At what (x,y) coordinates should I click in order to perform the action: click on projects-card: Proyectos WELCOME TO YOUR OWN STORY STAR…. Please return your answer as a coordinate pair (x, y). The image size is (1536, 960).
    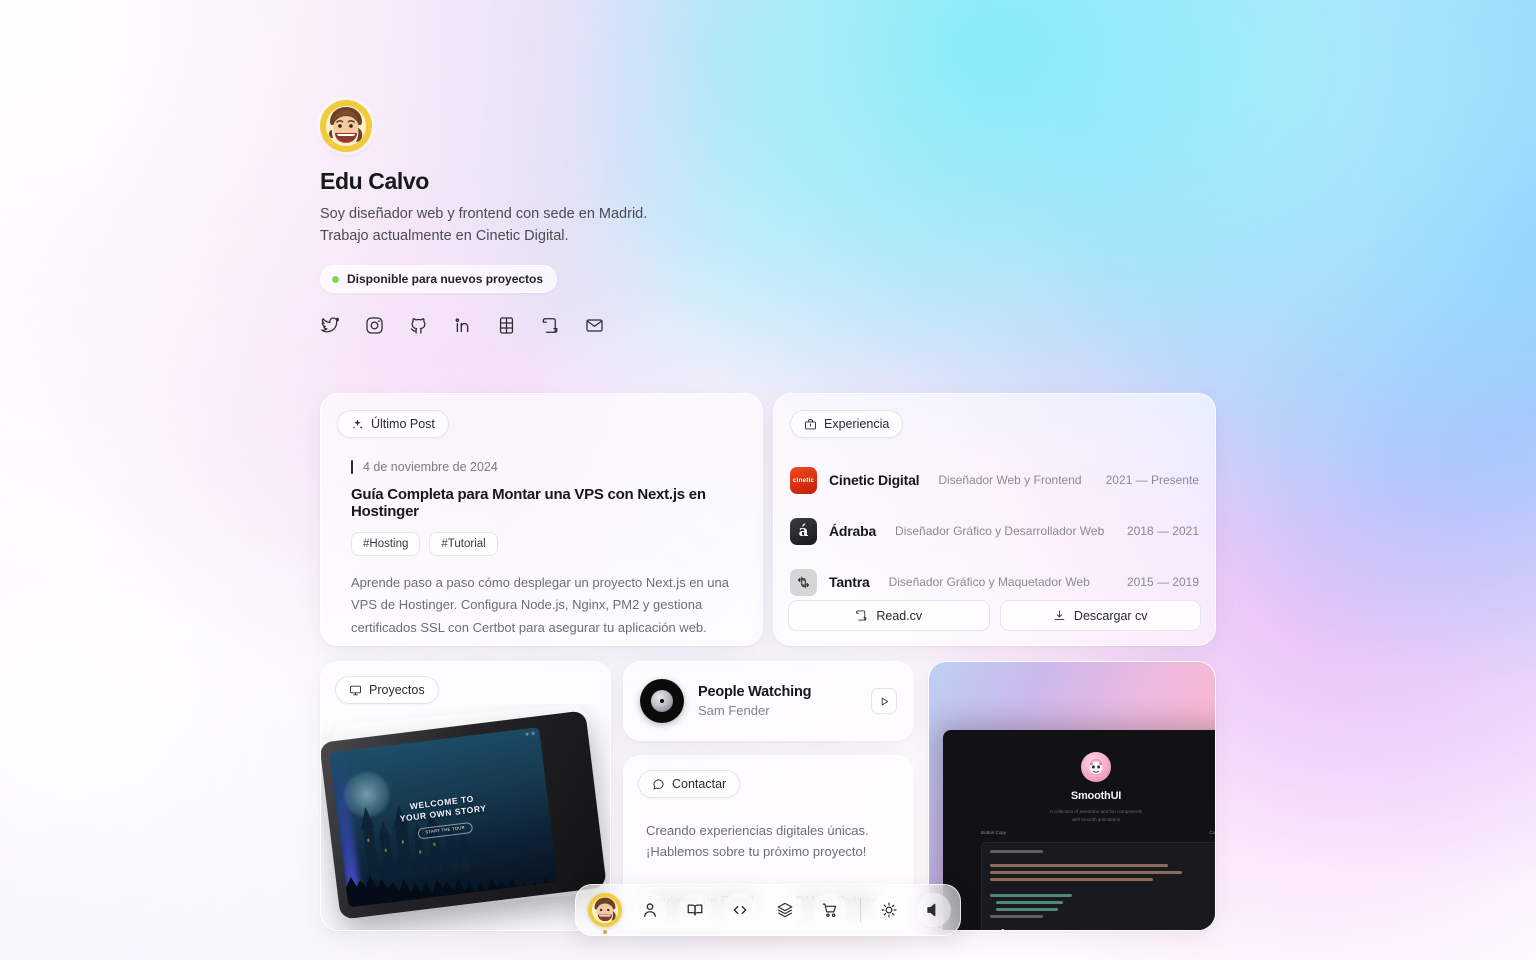
    Looking at the image, I should click on (465, 796).